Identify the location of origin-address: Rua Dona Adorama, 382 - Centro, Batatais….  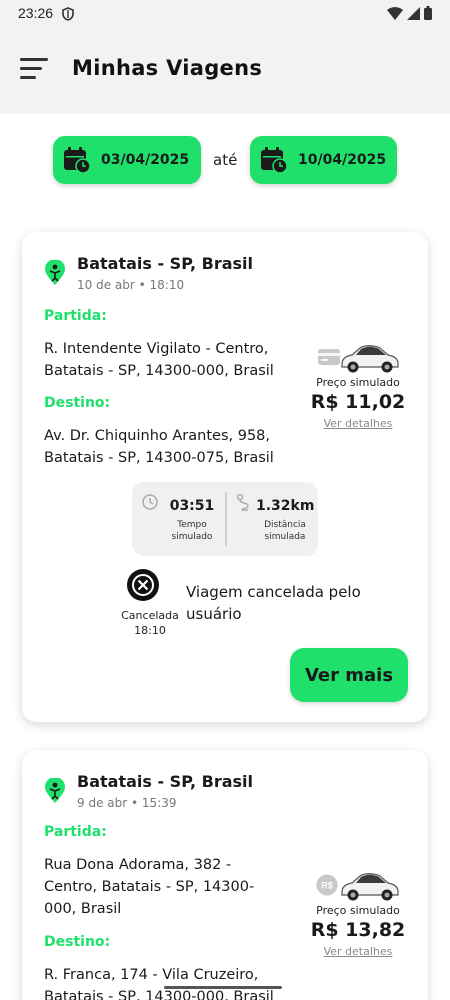
(149, 887).